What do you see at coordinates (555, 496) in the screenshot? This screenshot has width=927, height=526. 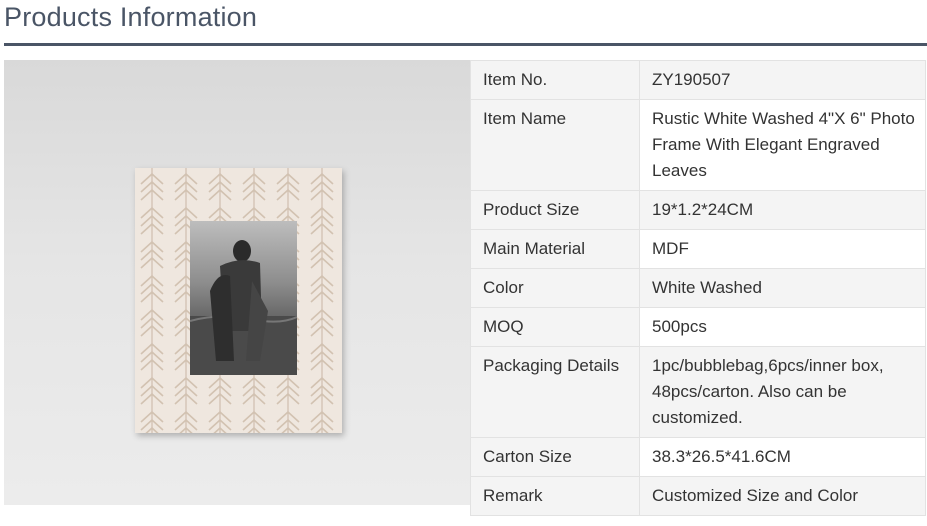 I see `spec-label: Remark` at bounding box center [555, 496].